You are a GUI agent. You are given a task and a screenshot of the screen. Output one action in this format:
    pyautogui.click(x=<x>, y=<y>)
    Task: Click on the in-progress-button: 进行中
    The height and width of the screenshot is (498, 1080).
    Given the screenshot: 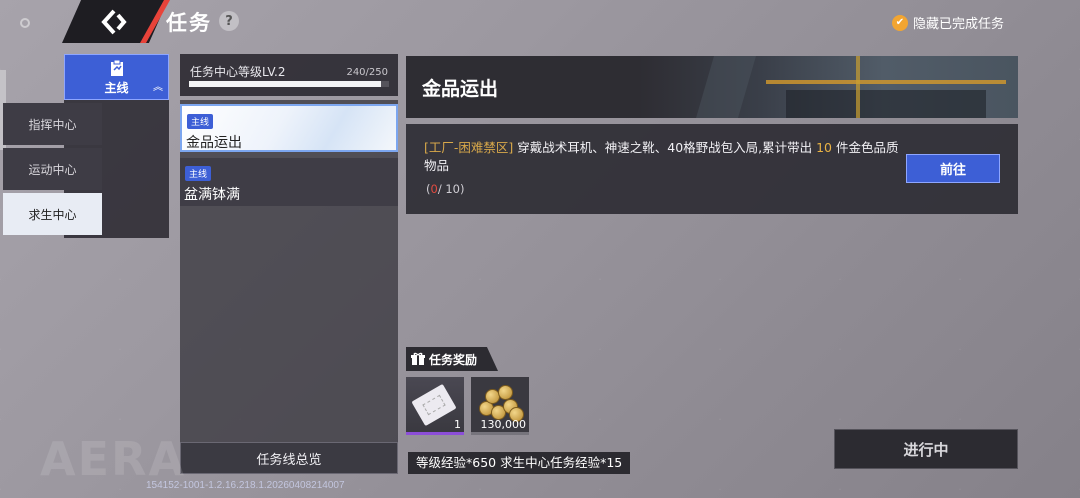 What is the action you would take?
    pyautogui.click(x=926, y=449)
    